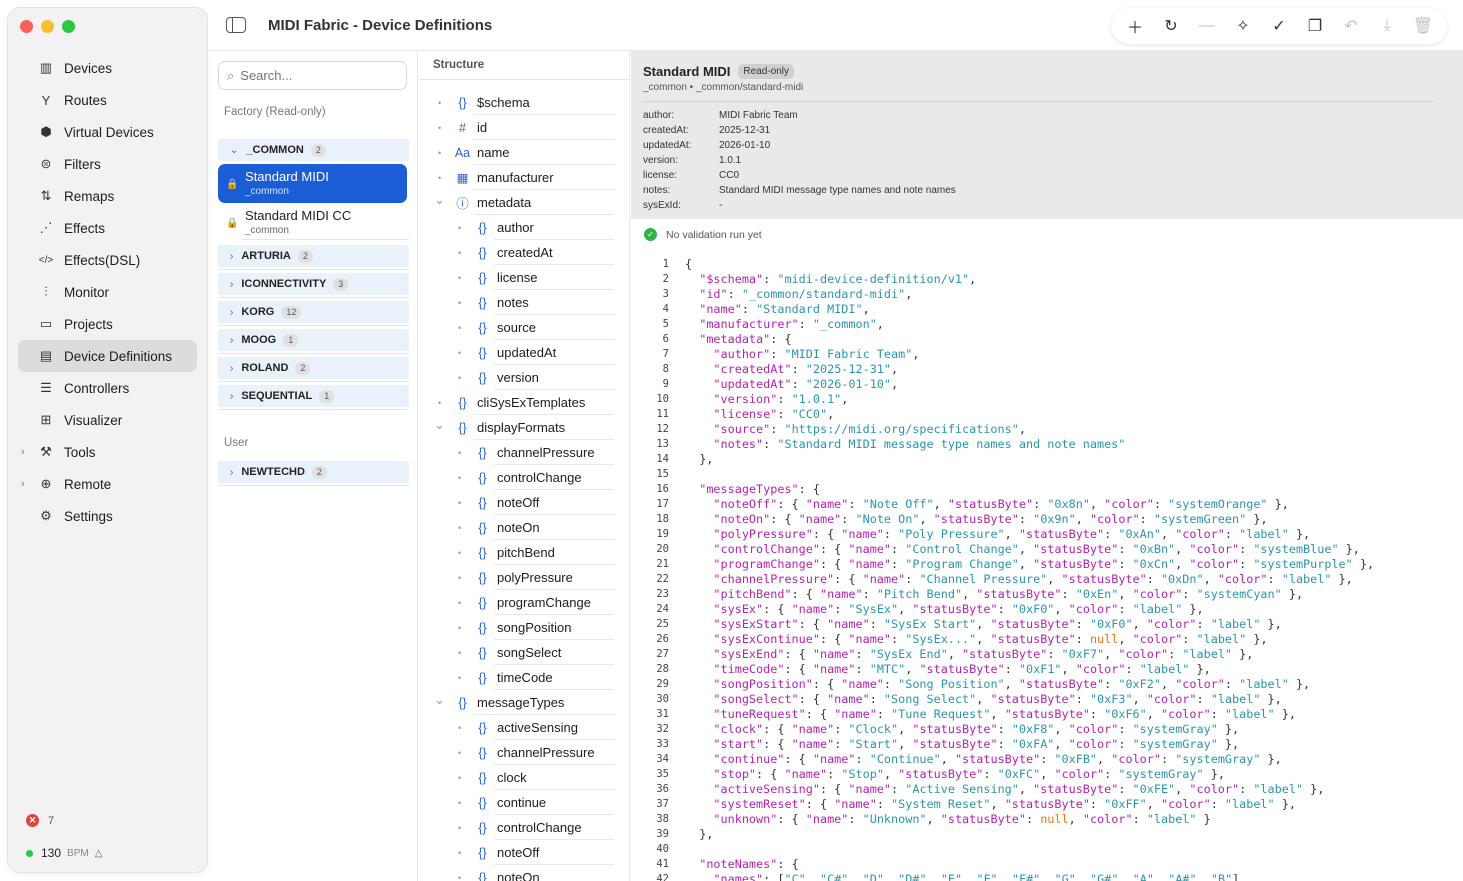 This screenshot has width=1463, height=881. What do you see at coordinates (107, 388) in the screenshot?
I see `sidebar-item-controllers: ☰ Controllers` at bounding box center [107, 388].